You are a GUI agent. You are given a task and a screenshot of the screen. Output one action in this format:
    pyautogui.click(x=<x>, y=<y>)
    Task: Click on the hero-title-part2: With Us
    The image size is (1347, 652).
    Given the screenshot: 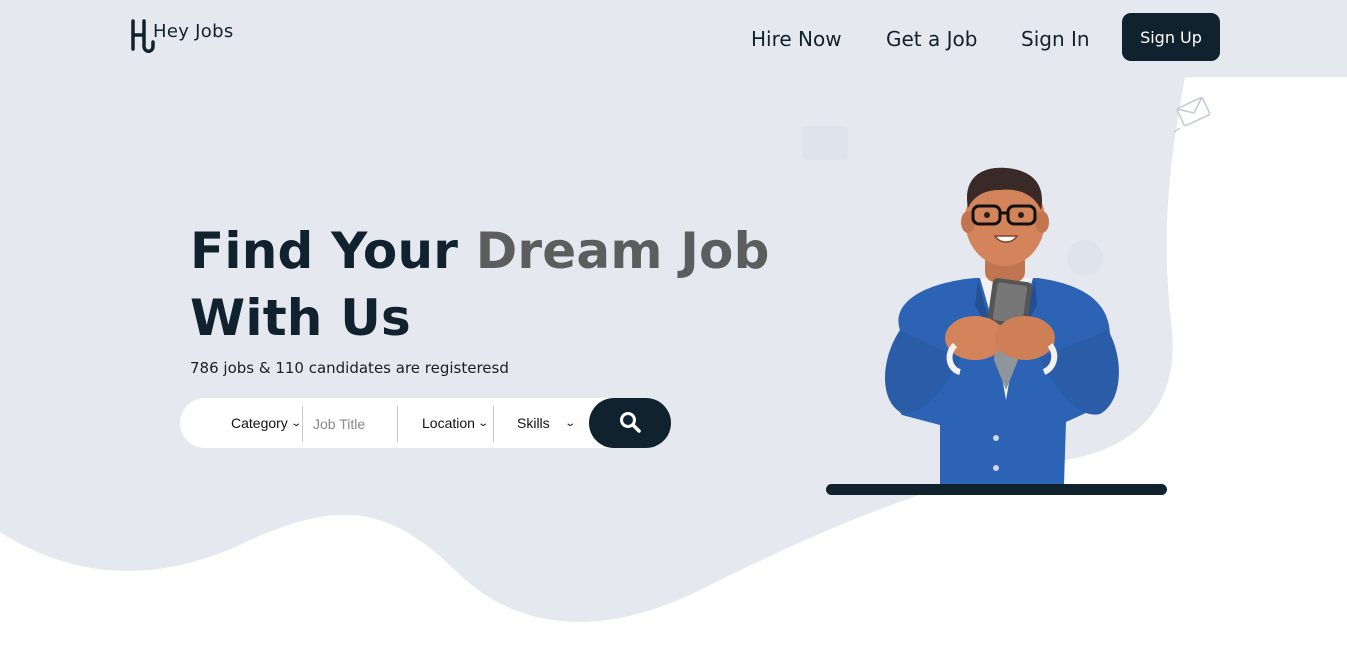 What is the action you would take?
    pyautogui.click(x=300, y=318)
    